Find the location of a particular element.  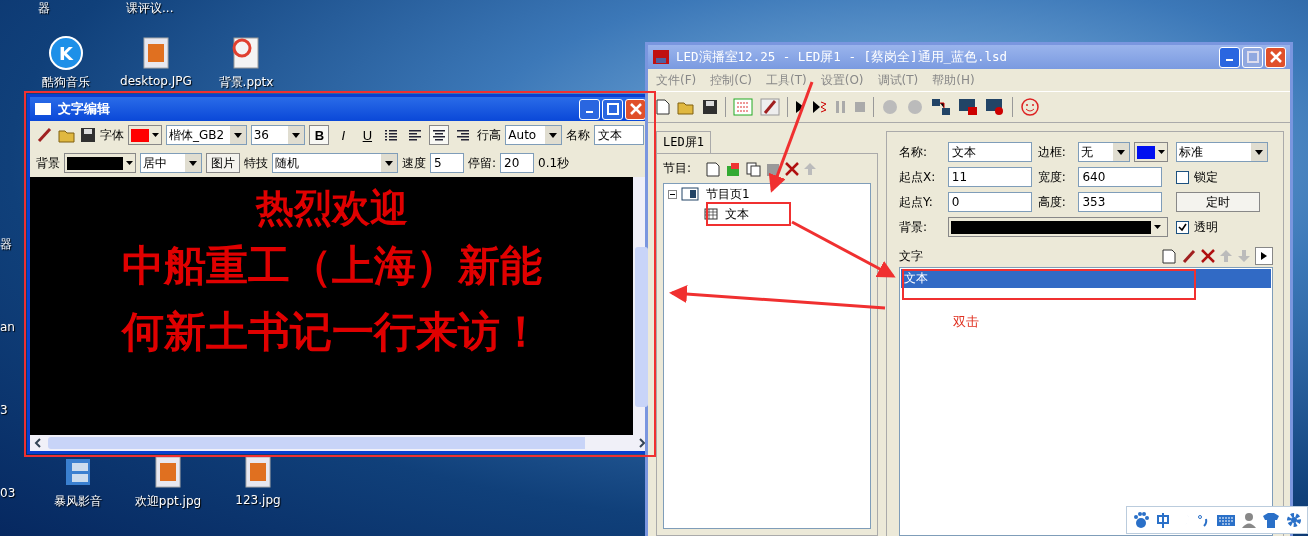

effect-label: 特技 is located at coordinates (256, 163).